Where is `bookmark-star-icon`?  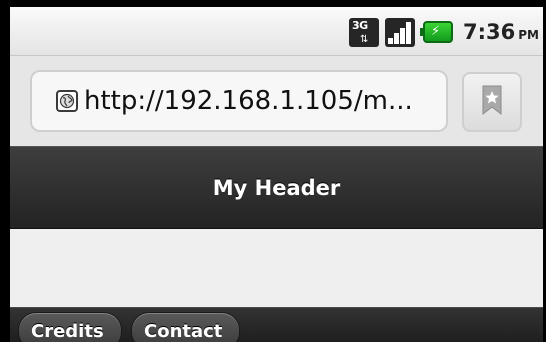
bookmark-star-icon is located at coordinates (492, 102).